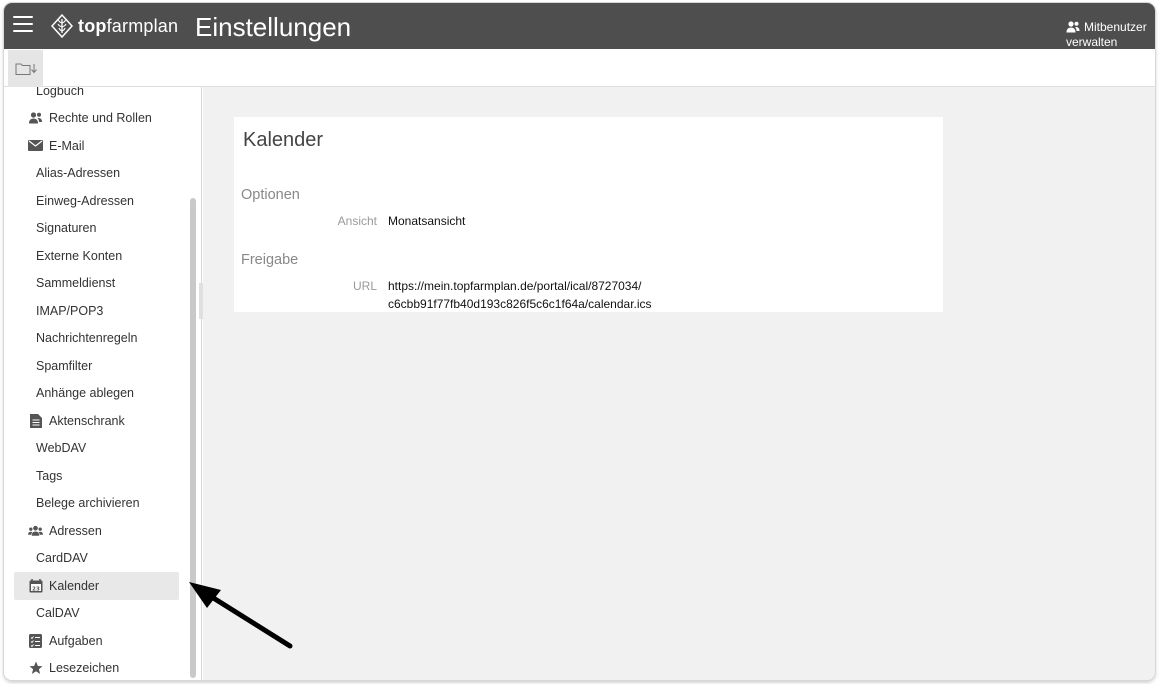 The width and height of the screenshot is (1160, 684). Describe the element at coordinates (36, 589) in the screenshot. I see `svg-text: 23` at that location.